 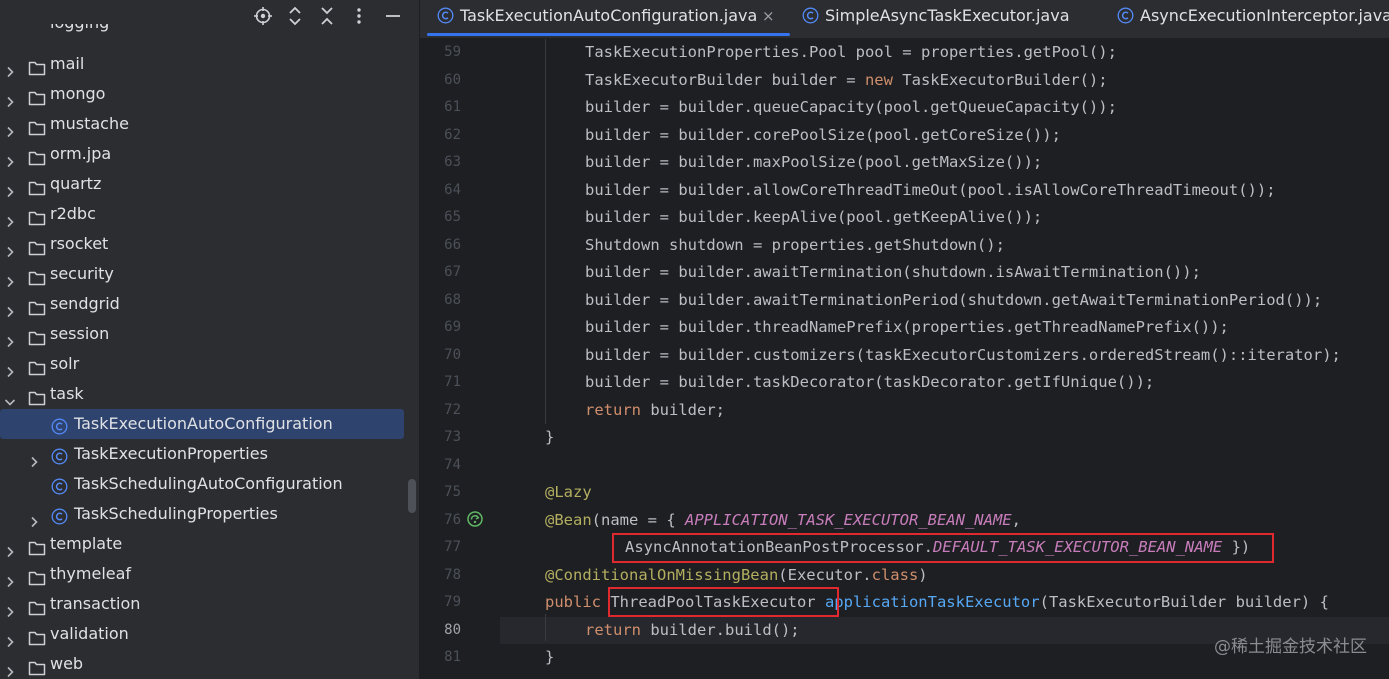 I want to click on code-token: @Bean, so click(x=568, y=519).